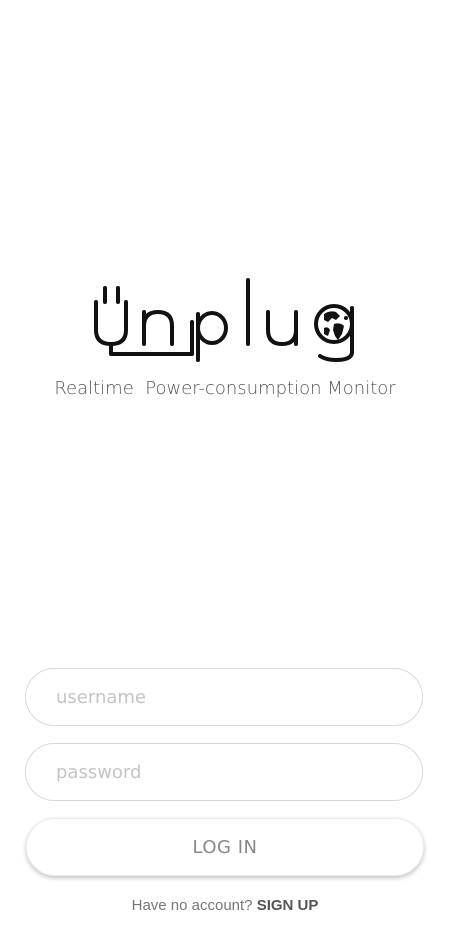  I want to click on app-tagline: Realtime Power-consumption Monitor, so click(225, 388).